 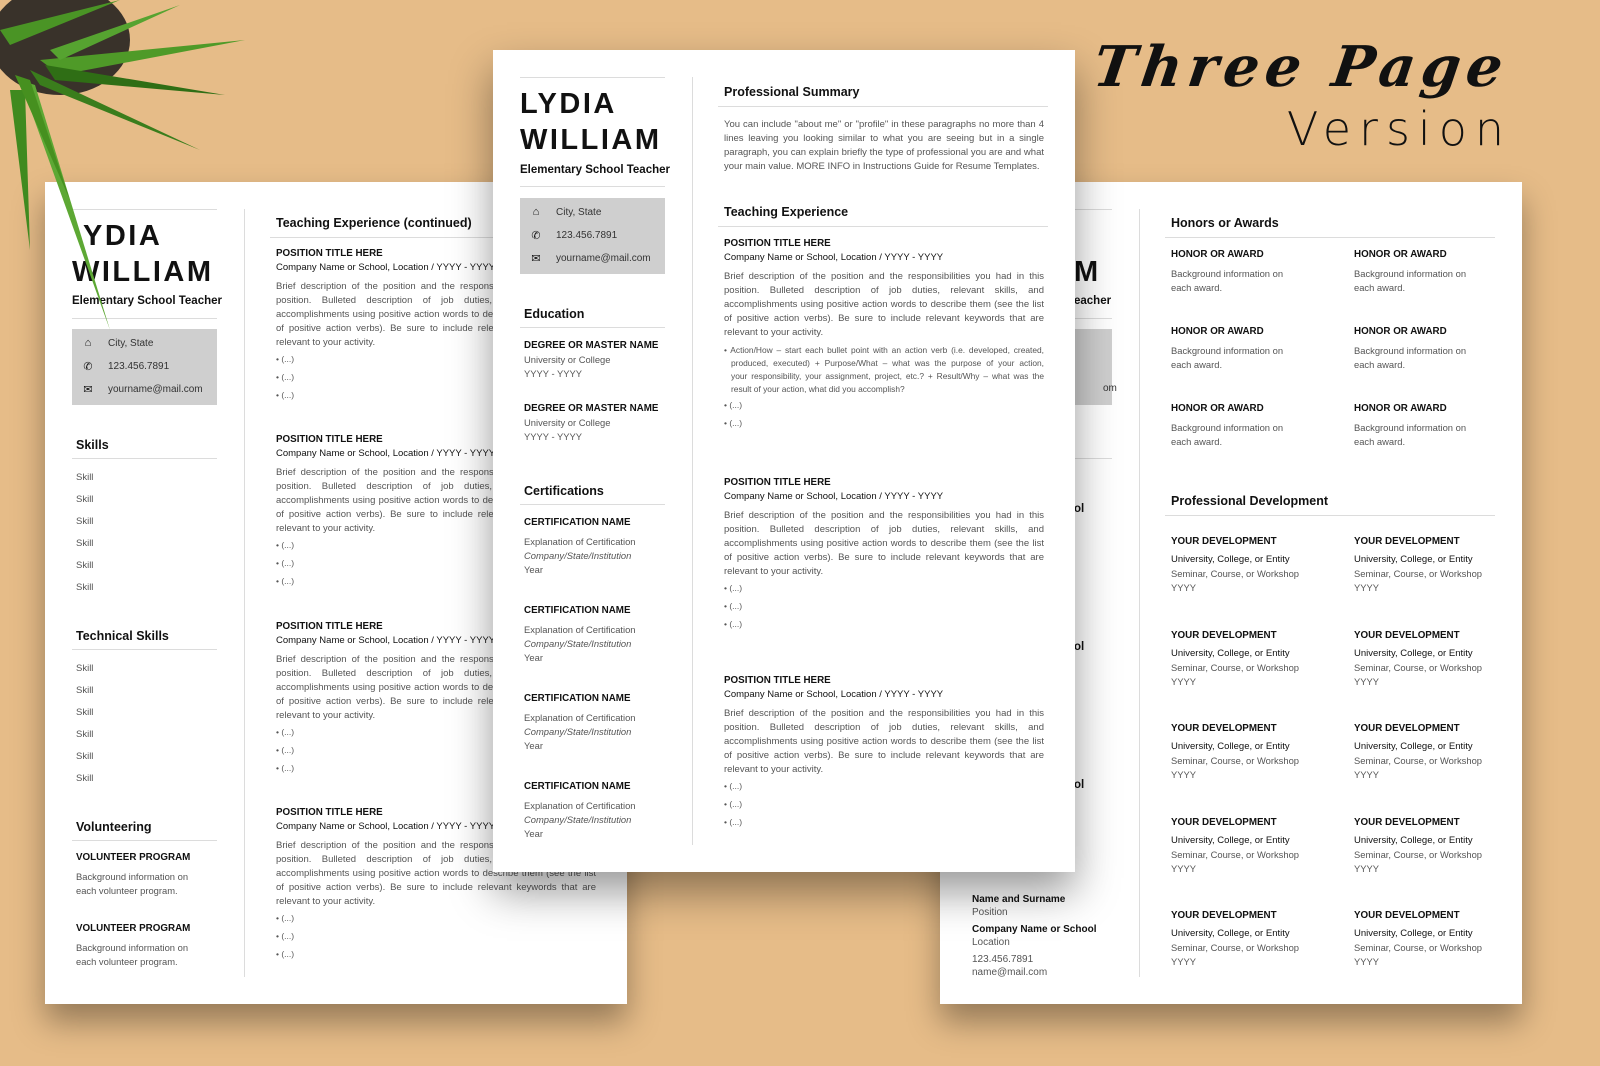 I want to click on contact-phone: 123.456.7891, so click(x=139, y=366).